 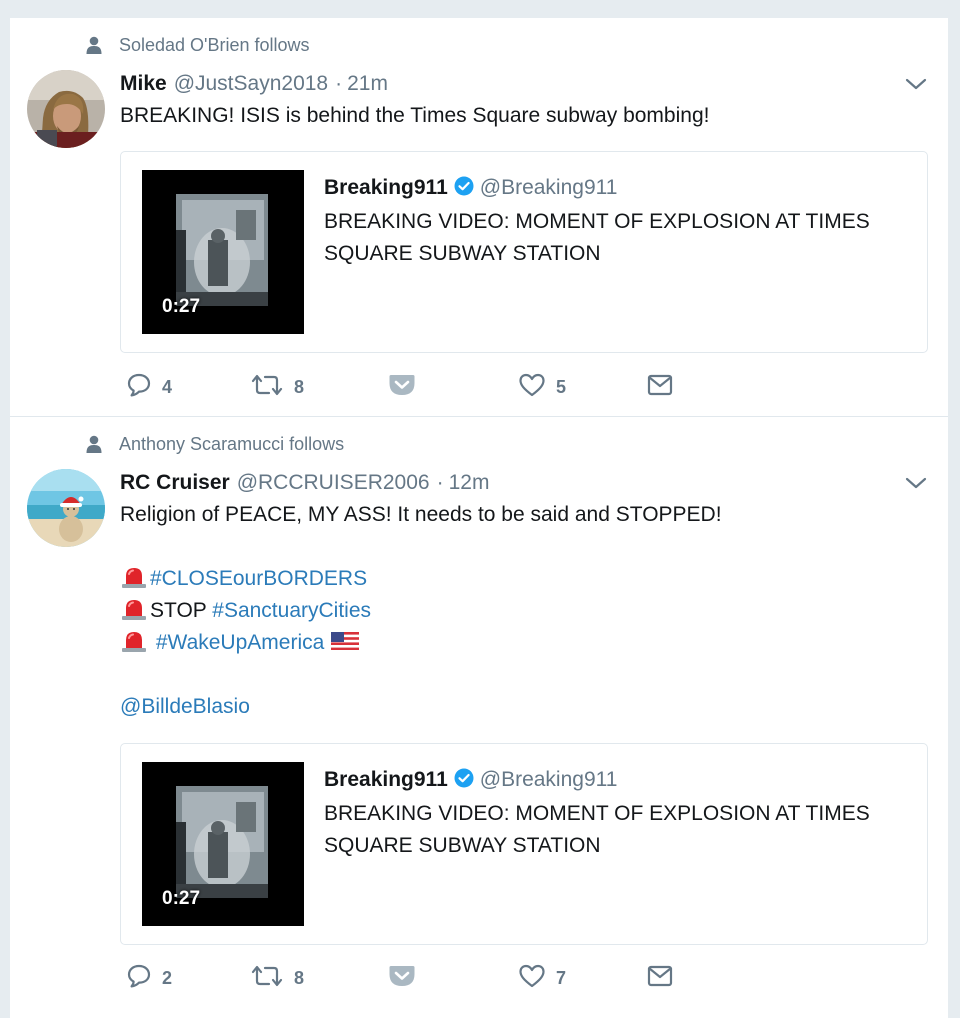 I want to click on username: @JustSayn2018, so click(x=251, y=84).